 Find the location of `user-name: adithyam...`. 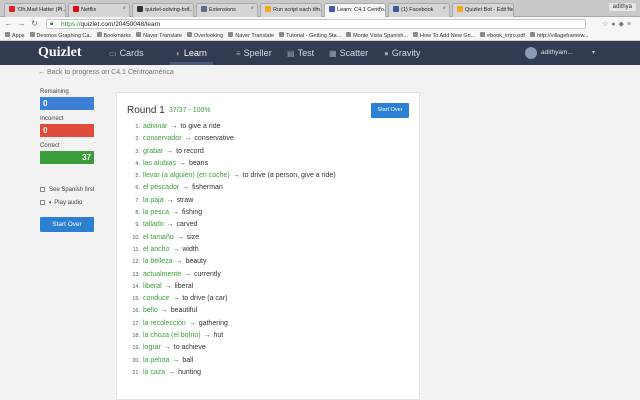

user-name: adithyam... is located at coordinates (557, 52).